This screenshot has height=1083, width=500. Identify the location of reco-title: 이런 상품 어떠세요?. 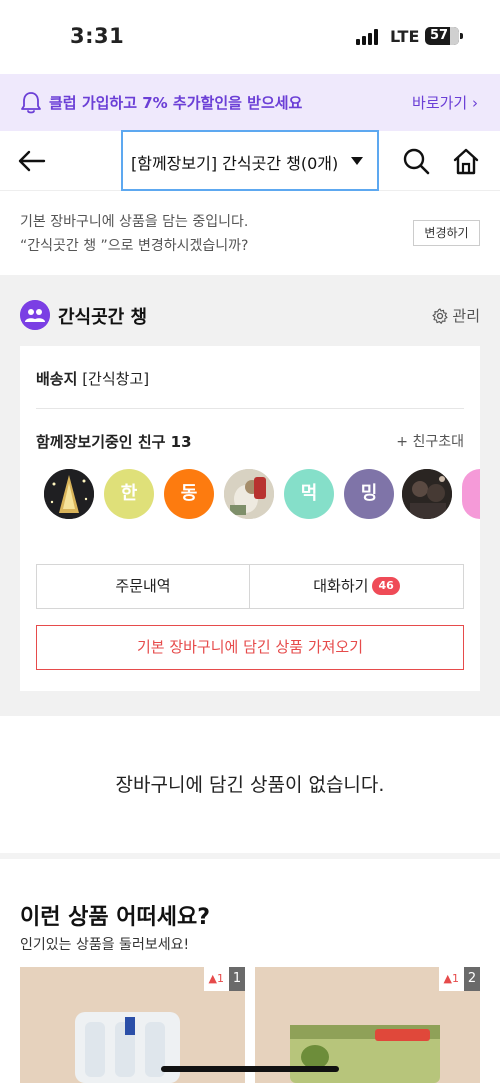
(115, 917).